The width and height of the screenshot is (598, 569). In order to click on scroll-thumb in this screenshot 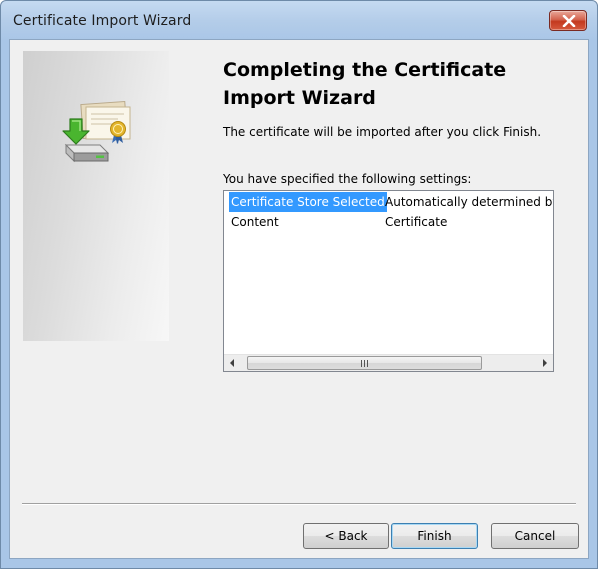, I will do `click(364, 363)`.